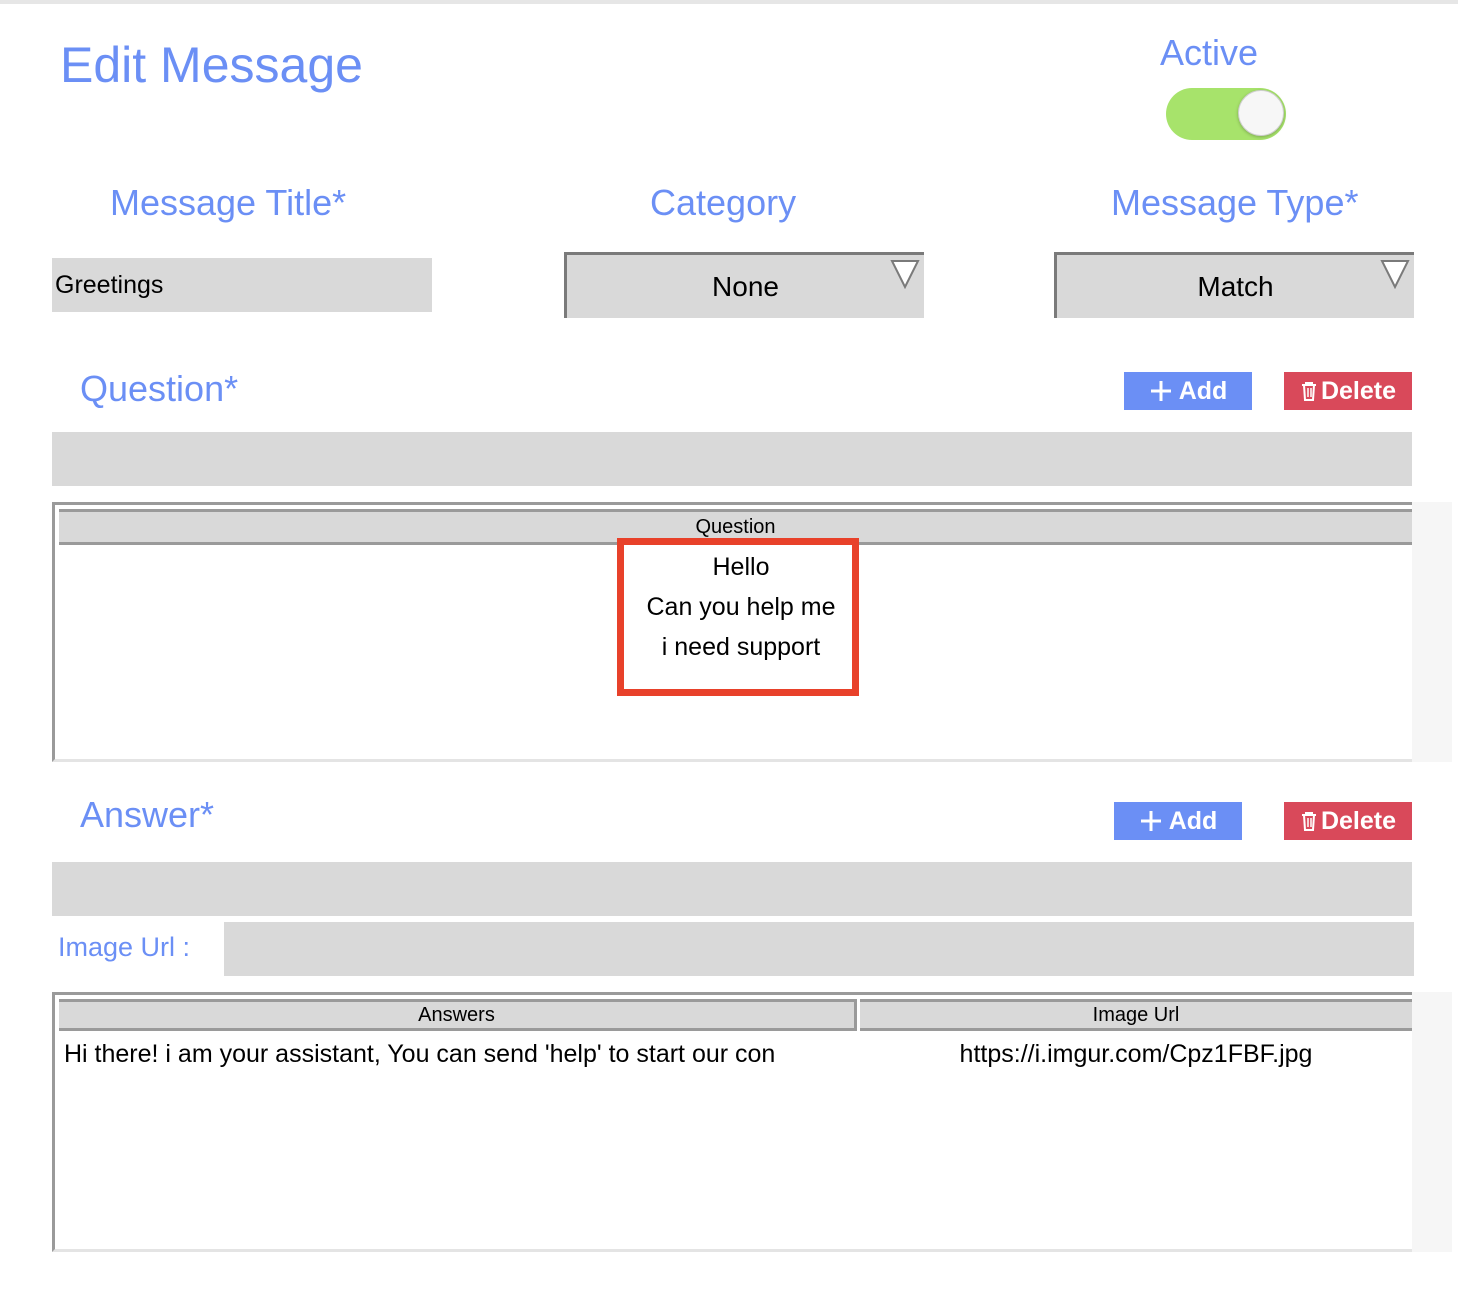 This screenshot has width=1458, height=1300. What do you see at coordinates (1203, 390) in the screenshot?
I see `question-add-label: Add` at bounding box center [1203, 390].